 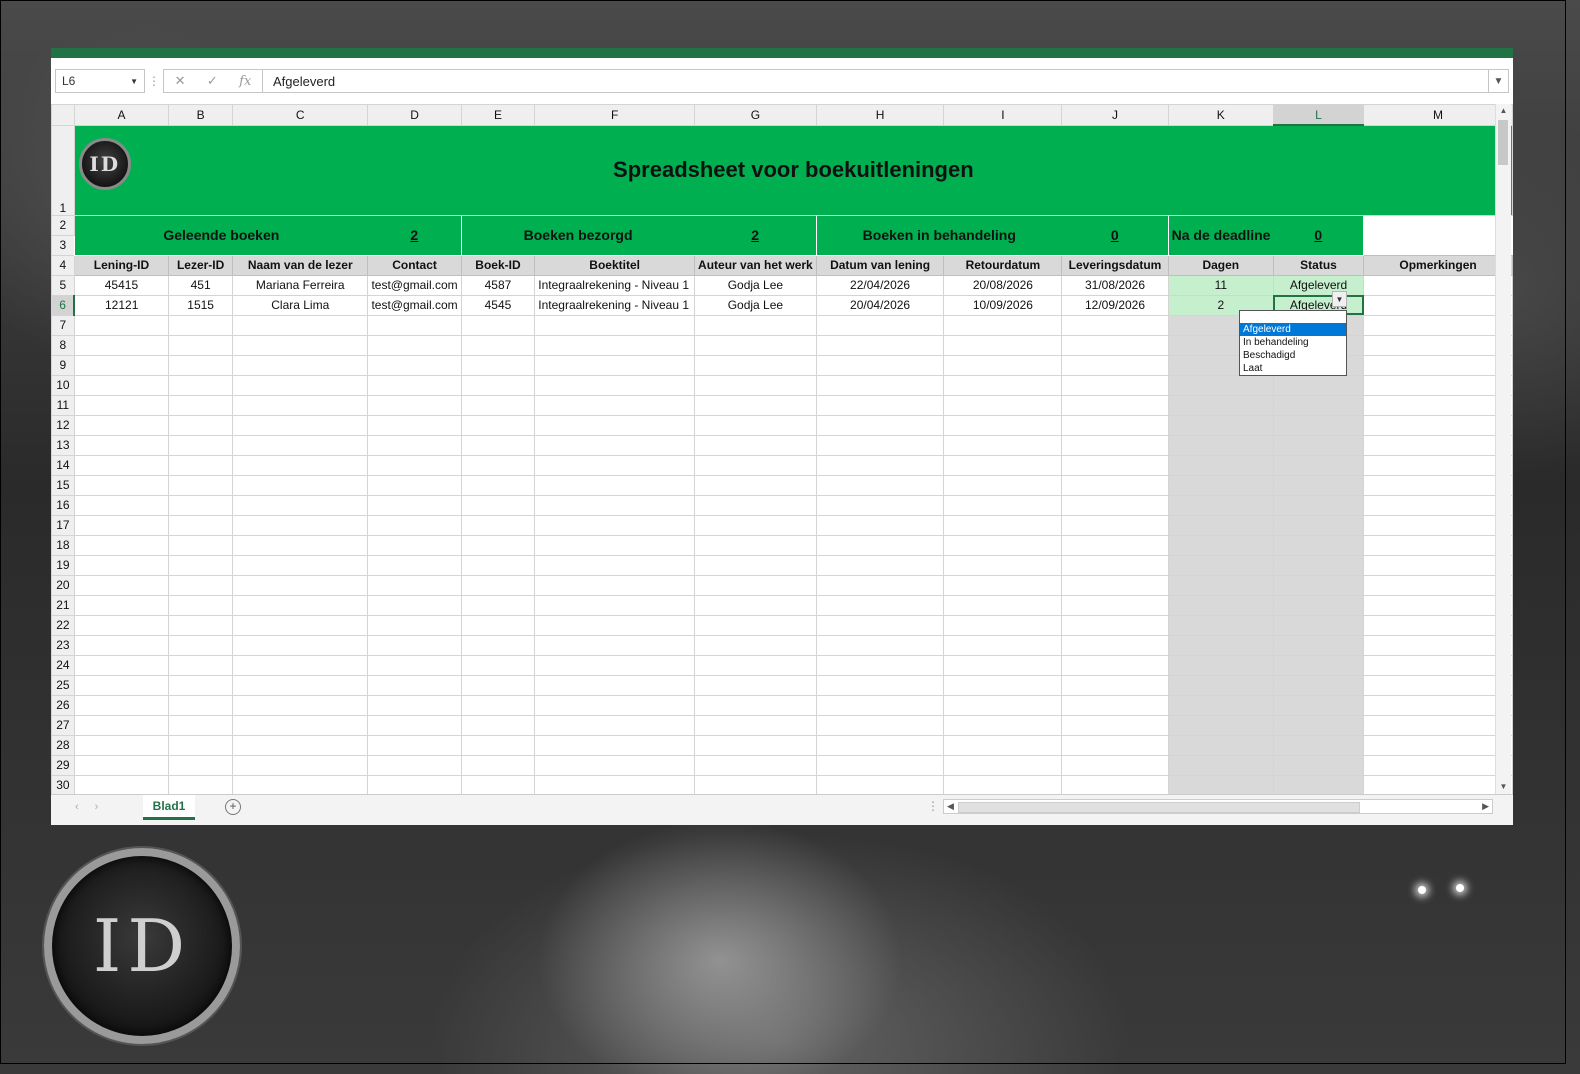 I want to click on data-cell: test@gmail.com, so click(x=414, y=285).